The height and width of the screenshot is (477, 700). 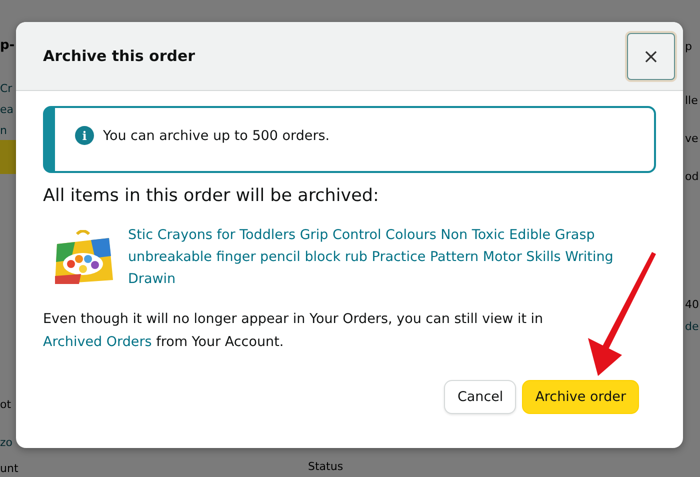 What do you see at coordinates (326, 466) in the screenshot?
I see `background-text: Status` at bounding box center [326, 466].